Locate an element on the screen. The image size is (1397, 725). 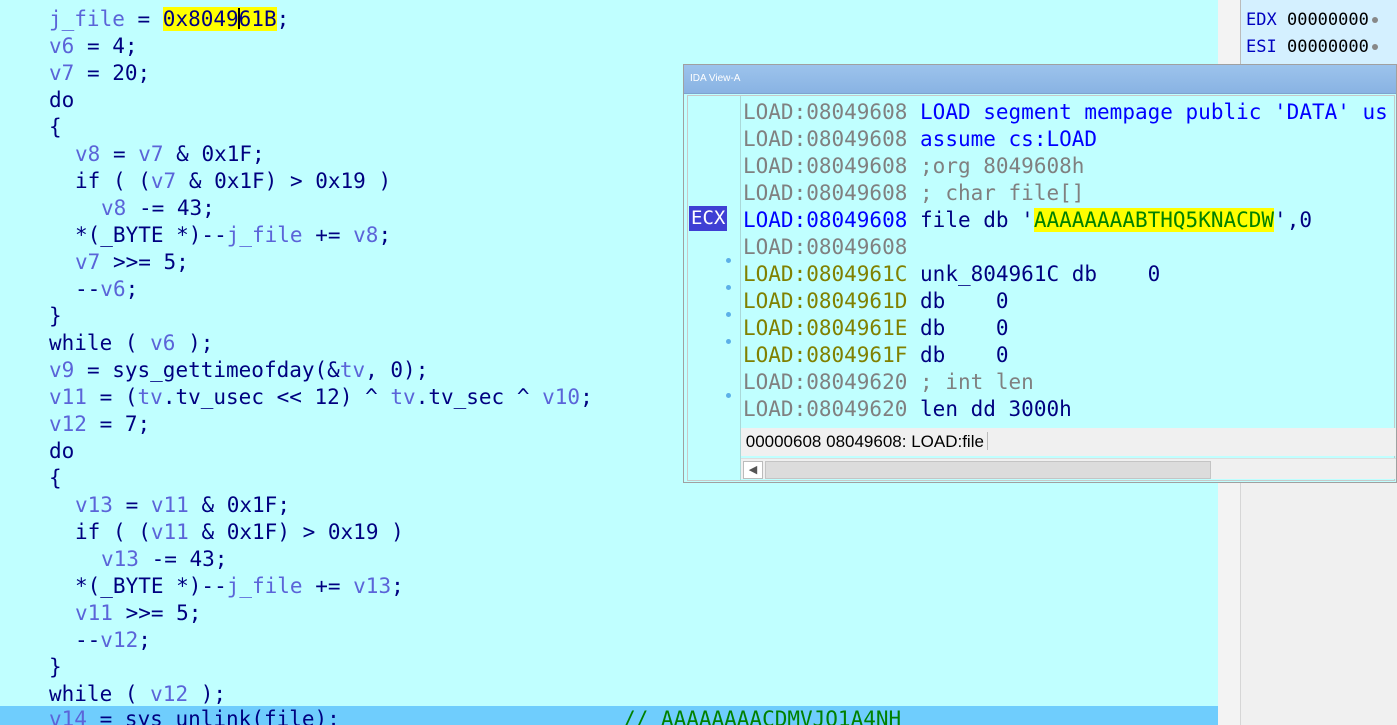
code-line-18: { is located at coordinates (55, 478).